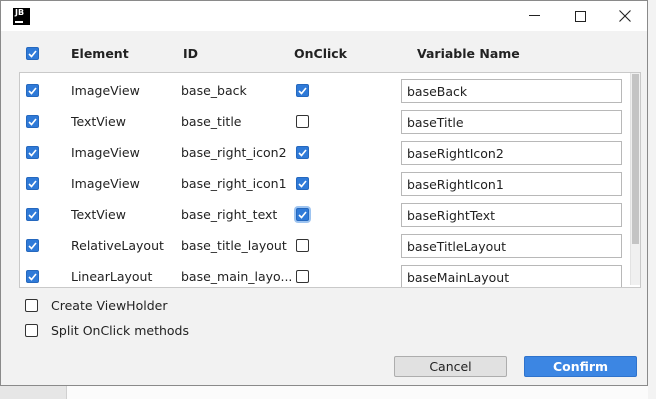 Image resolution: width=656 pixels, height=399 pixels. Describe the element at coordinates (511, 184) in the screenshot. I see `variable-name-input: baseRightIcon1` at that location.